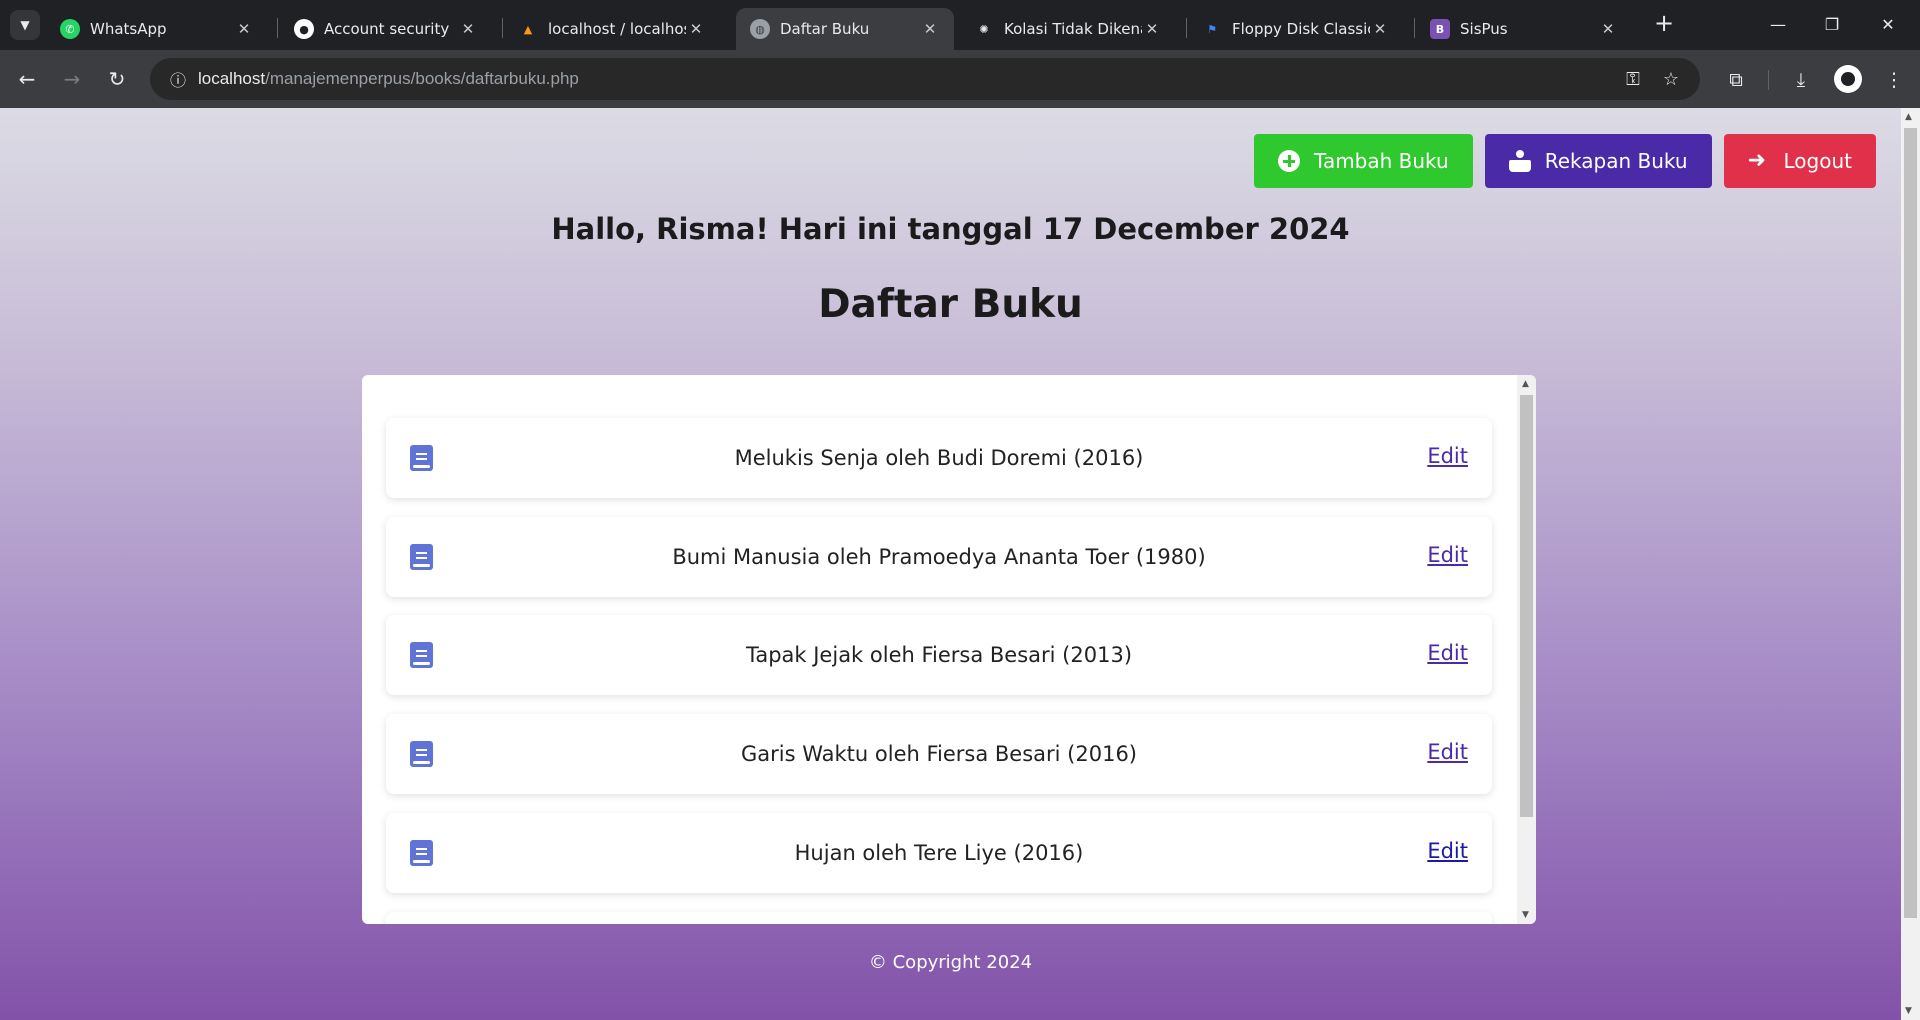  I want to click on footer-copyright: © Copyright 2024, so click(950, 962).